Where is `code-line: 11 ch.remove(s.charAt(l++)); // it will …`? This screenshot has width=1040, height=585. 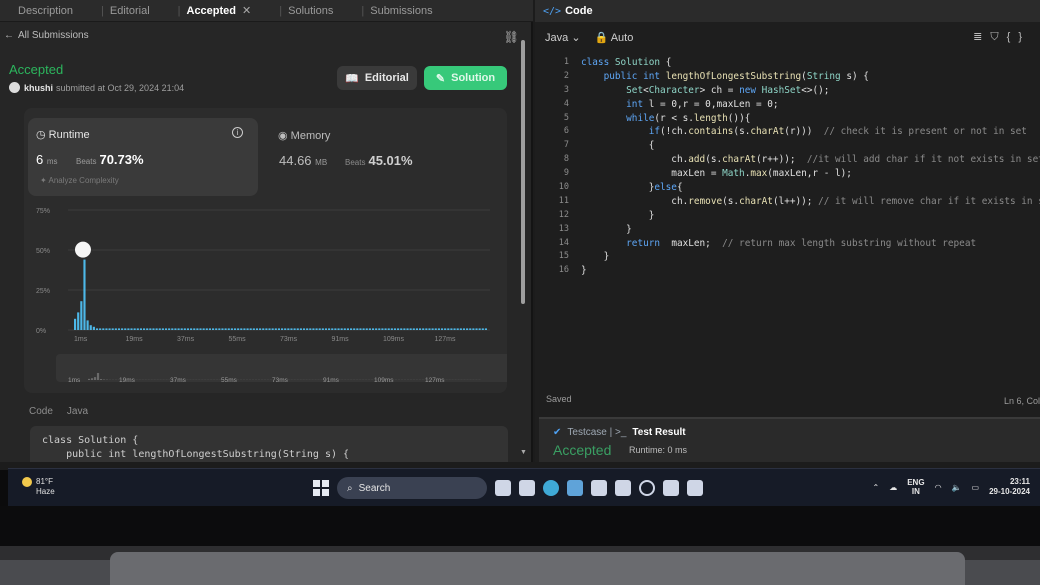
code-line: 11 ch.remove(s.charAt(l++)); // it will … is located at coordinates (787, 202).